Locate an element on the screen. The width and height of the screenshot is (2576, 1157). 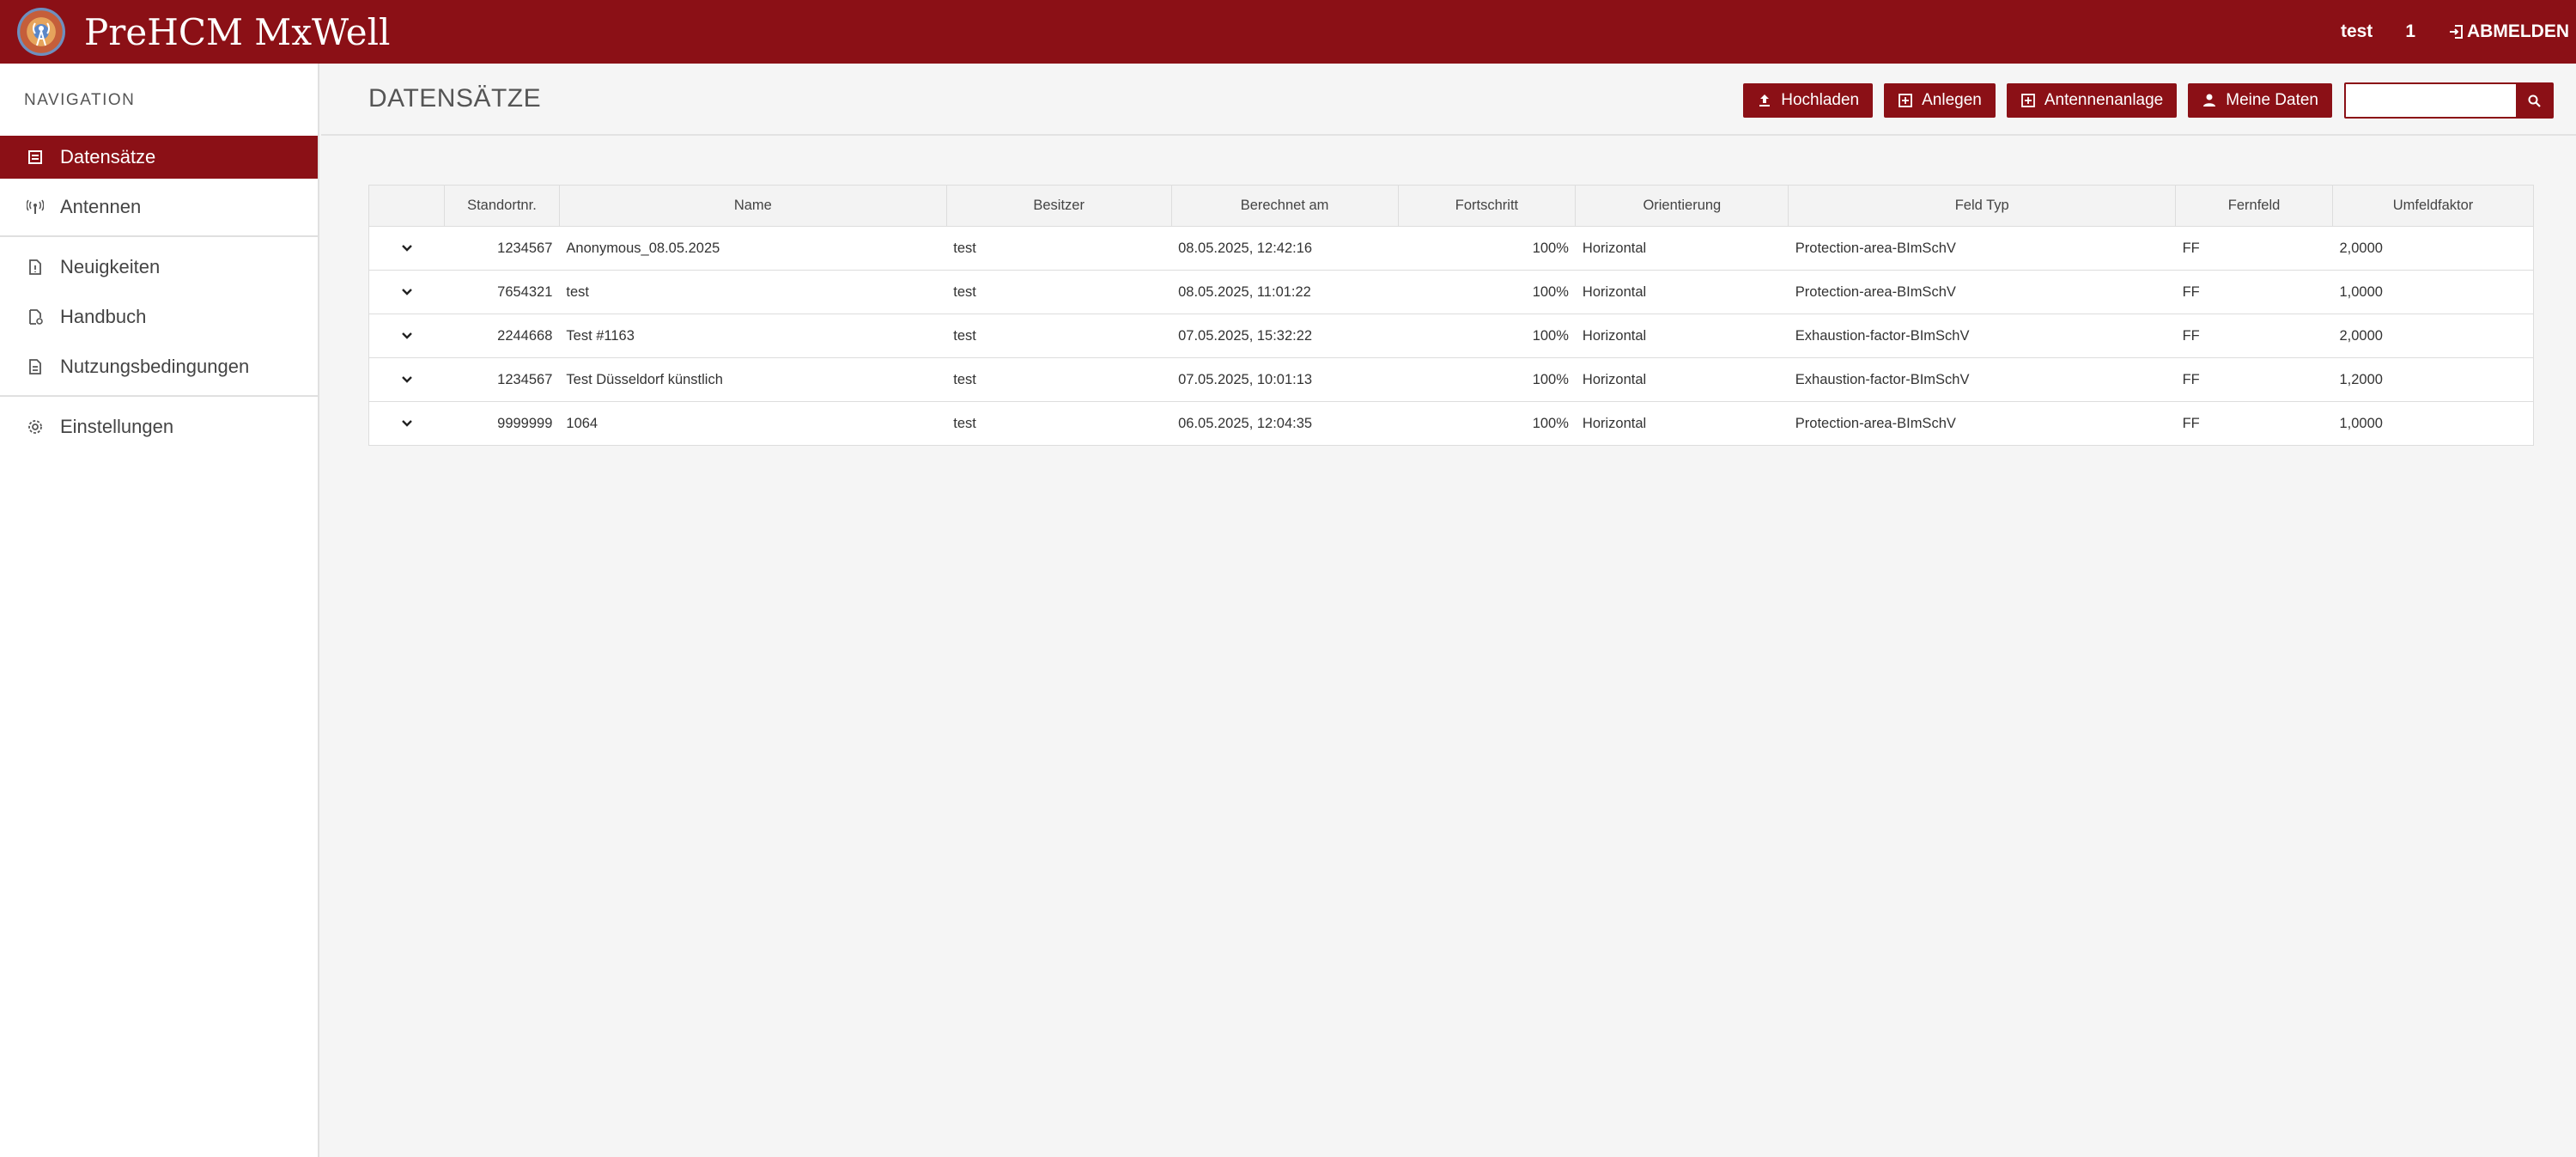
search-icon is located at coordinates (2535, 101).